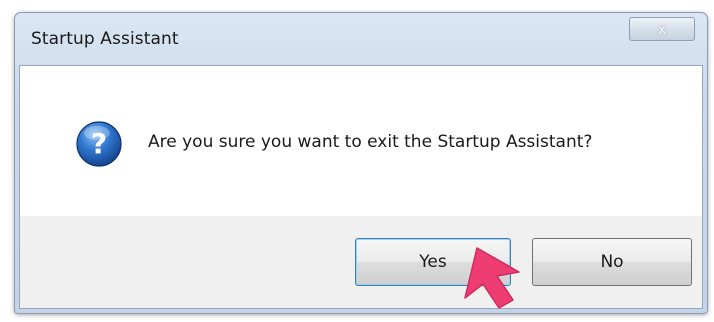 This screenshot has height=322, width=714. Describe the element at coordinates (612, 262) in the screenshot. I see `no-button: No` at that location.